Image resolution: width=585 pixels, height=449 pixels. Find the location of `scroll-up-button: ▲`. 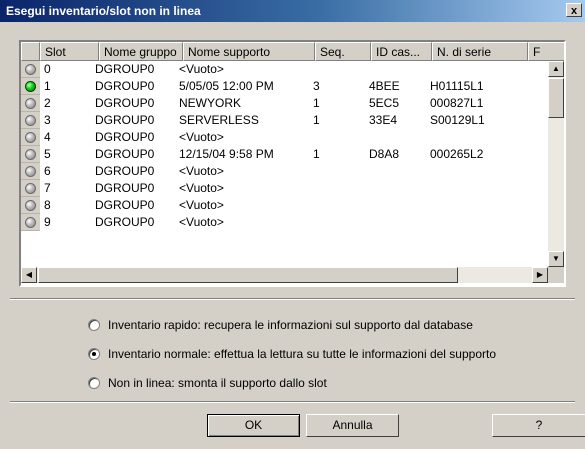

scroll-up-button: ▲ is located at coordinates (556, 69).